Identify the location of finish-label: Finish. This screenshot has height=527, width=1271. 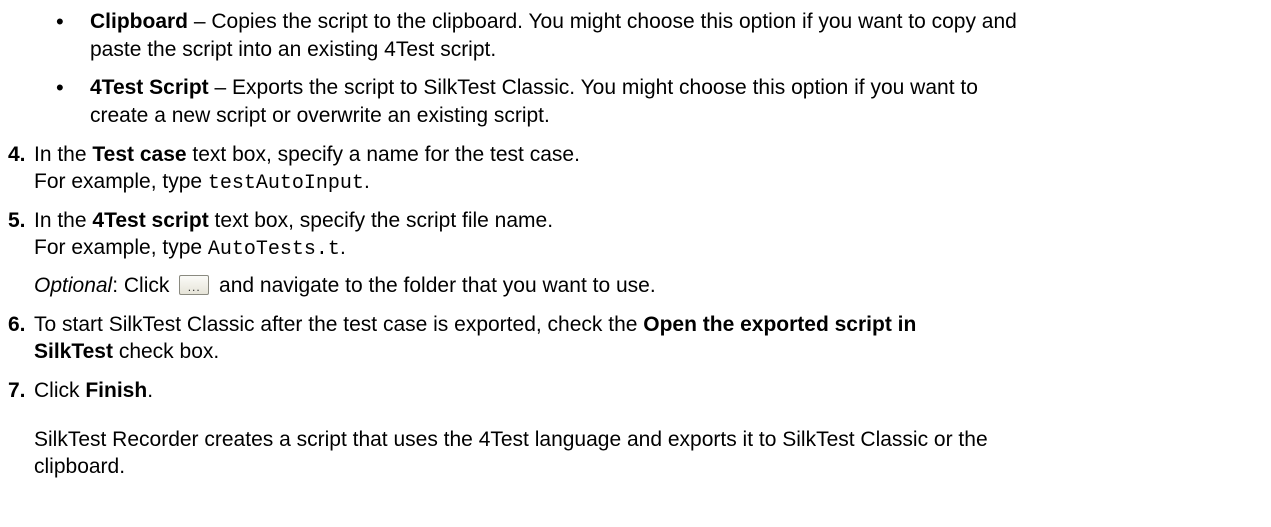
(116, 390).